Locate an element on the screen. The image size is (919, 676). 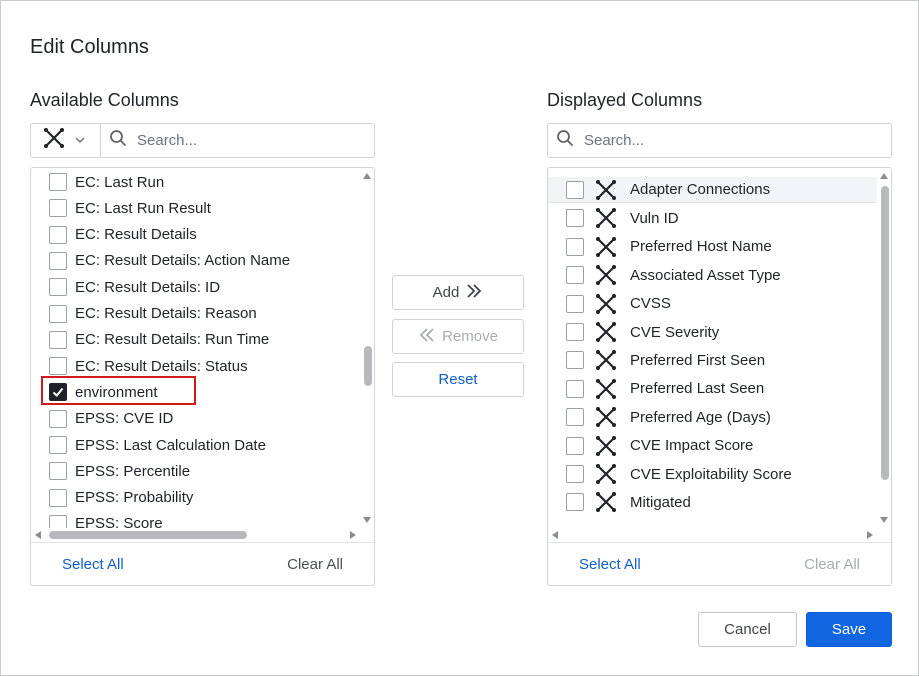
available-column-item: EPSS: CVE ID is located at coordinates (195, 419).